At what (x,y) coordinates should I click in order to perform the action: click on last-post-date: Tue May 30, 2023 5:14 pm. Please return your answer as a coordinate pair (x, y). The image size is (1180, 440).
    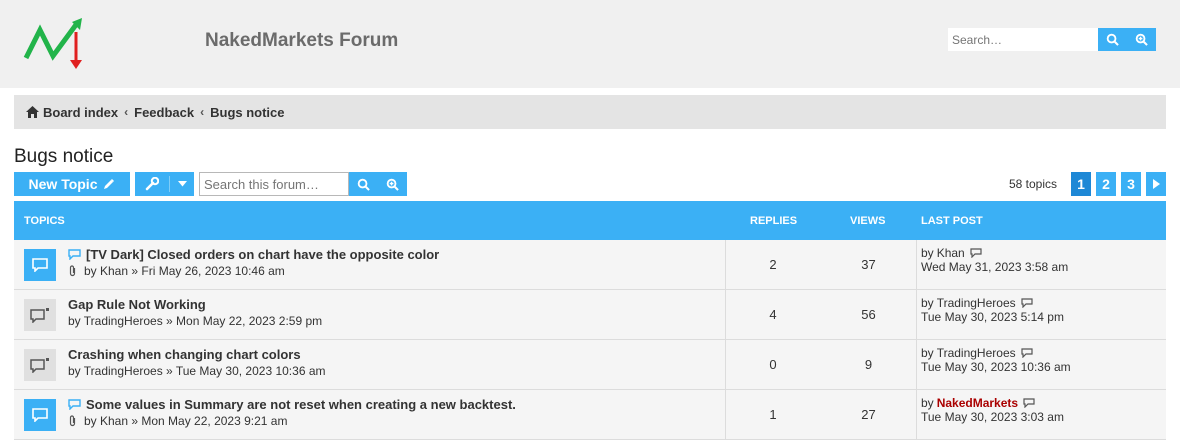
    Looking at the image, I should click on (992, 317).